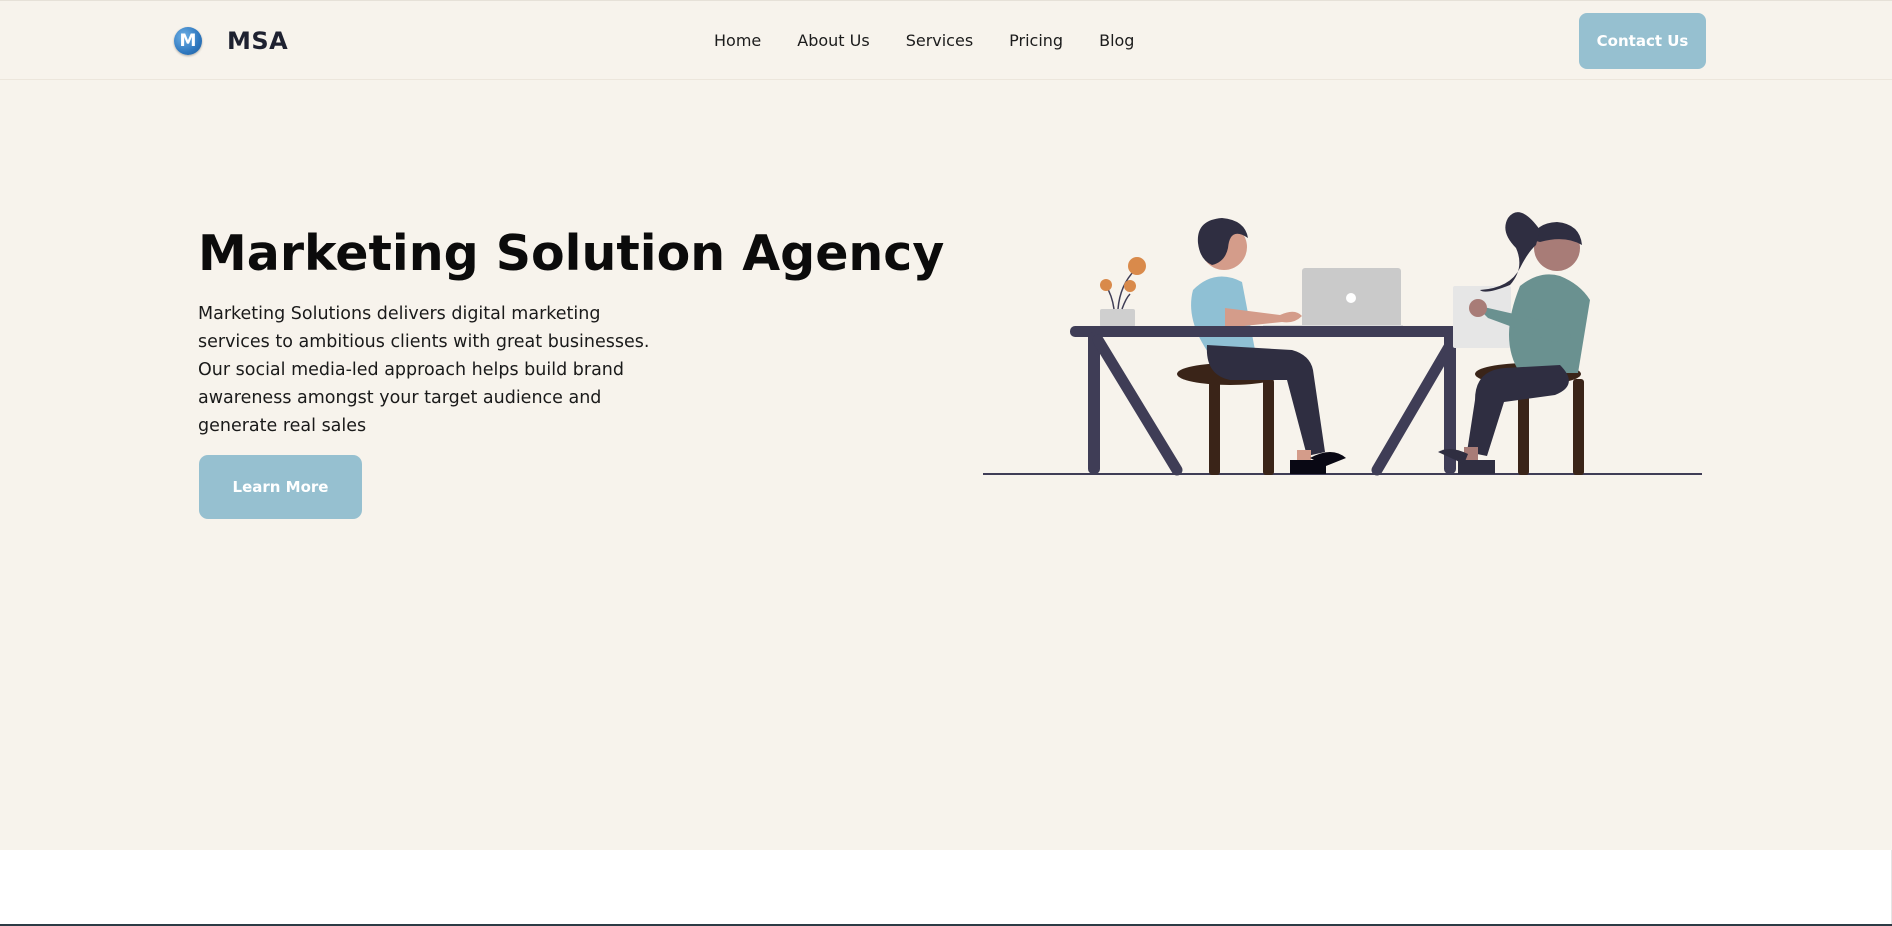  What do you see at coordinates (258, 41) in the screenshot?
I see `brand-name: MSA` at bounding box center [258, 41].